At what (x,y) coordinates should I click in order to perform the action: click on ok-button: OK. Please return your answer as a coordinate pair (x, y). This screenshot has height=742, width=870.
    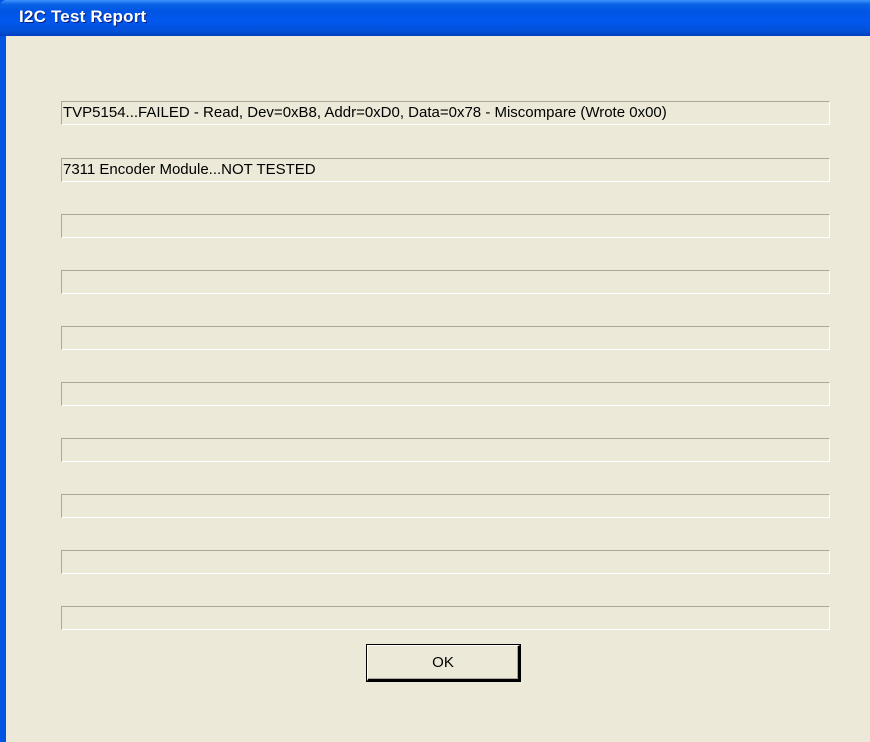
    Looking at the image, I should click on (443, 663).